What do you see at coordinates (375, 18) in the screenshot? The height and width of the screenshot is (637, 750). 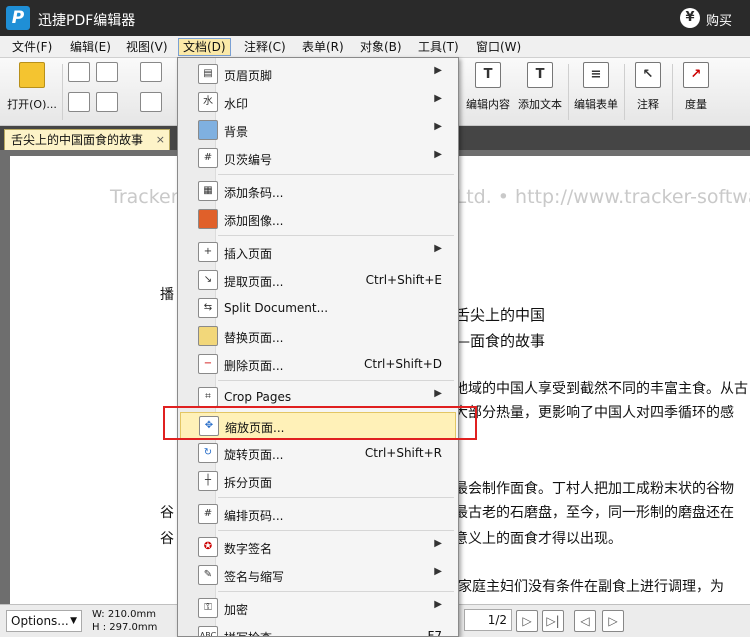 I see `title-bar: P 迅捷PDF编辑器 ¥ 购买` at bounding box center [375, 18].